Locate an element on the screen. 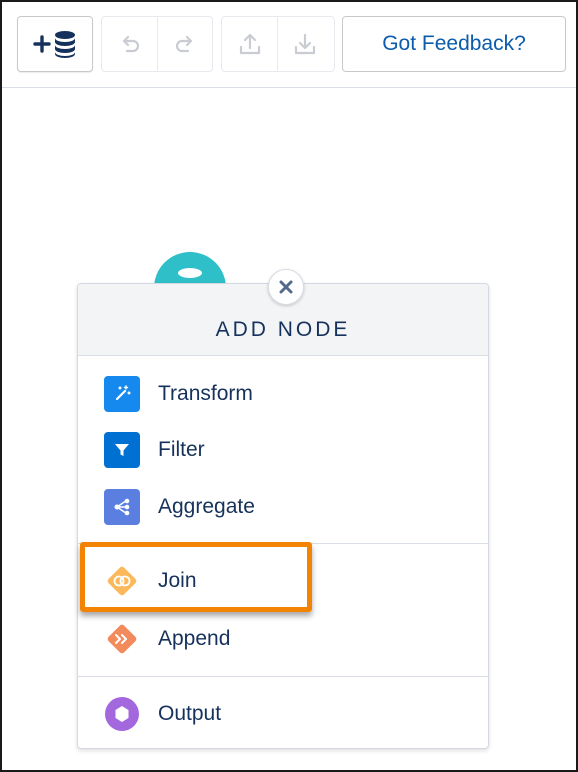 This screenshot has width=578, height=772. database-icon is located at coordinates (190, 273).